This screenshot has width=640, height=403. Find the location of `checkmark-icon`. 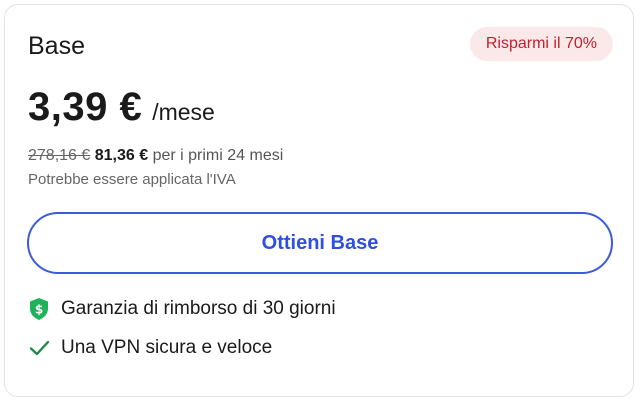

checkmark-icon is located at coordinates (39, 348).